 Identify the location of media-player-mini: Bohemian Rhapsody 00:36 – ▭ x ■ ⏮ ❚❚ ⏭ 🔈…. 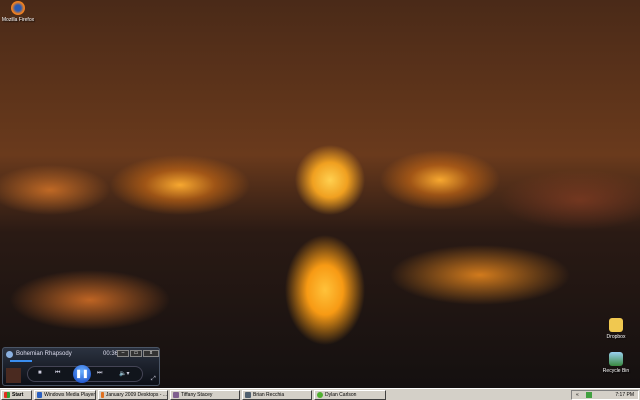
(81, 366).